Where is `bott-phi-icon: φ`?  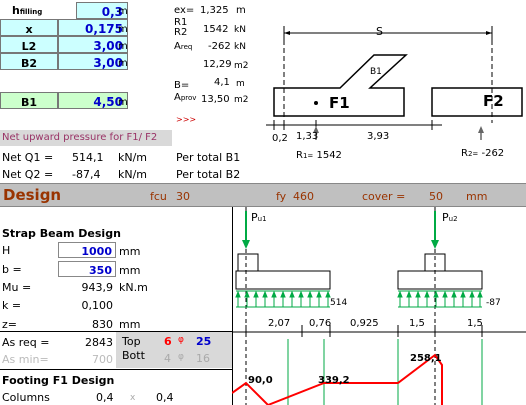
bott-phi-icon: φ is located at coordinates (181, 357).